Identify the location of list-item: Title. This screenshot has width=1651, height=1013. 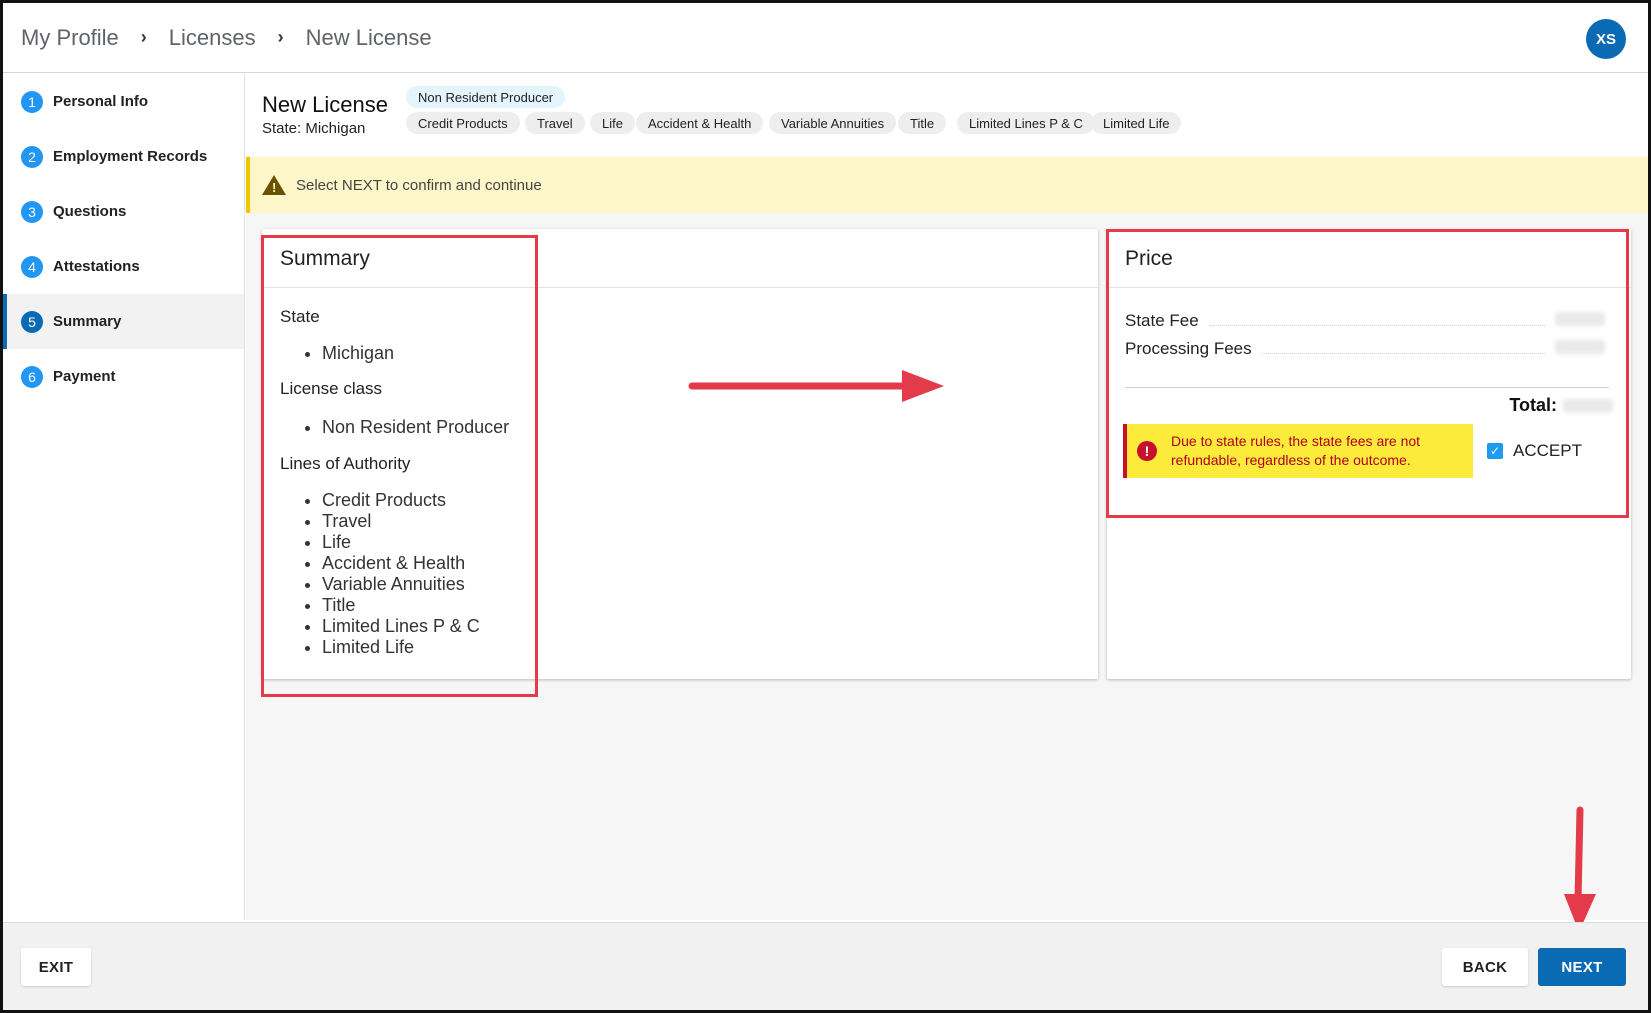
(401, 605).